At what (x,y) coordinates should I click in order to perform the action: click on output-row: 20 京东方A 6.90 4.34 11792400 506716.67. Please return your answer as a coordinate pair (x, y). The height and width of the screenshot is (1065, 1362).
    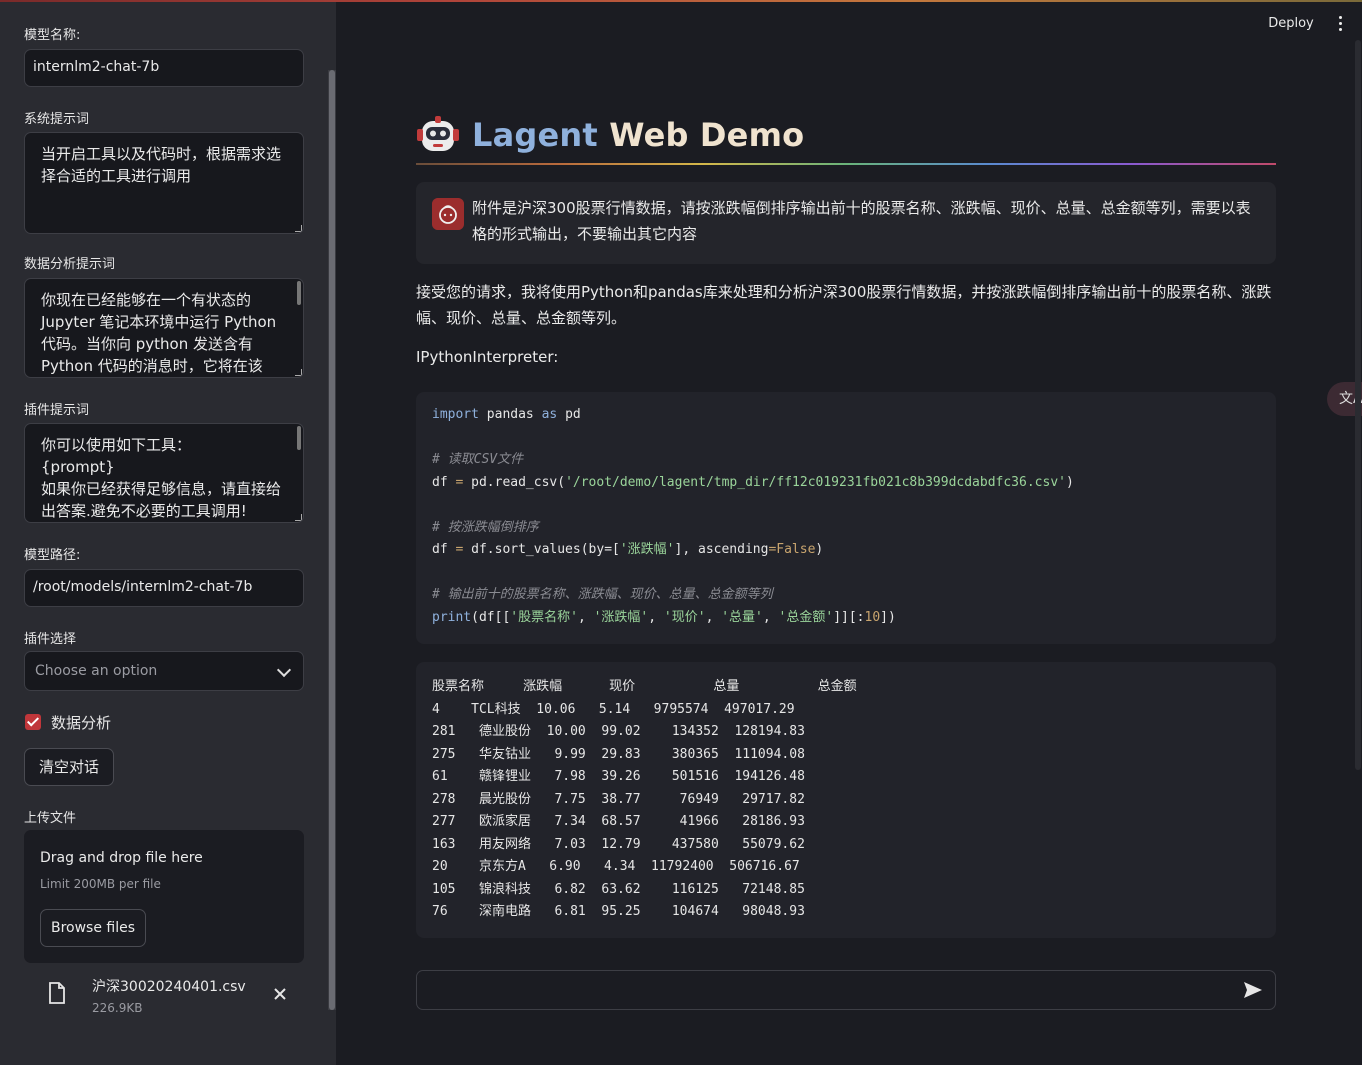
    Looking at the image, I should click on (616, 866).